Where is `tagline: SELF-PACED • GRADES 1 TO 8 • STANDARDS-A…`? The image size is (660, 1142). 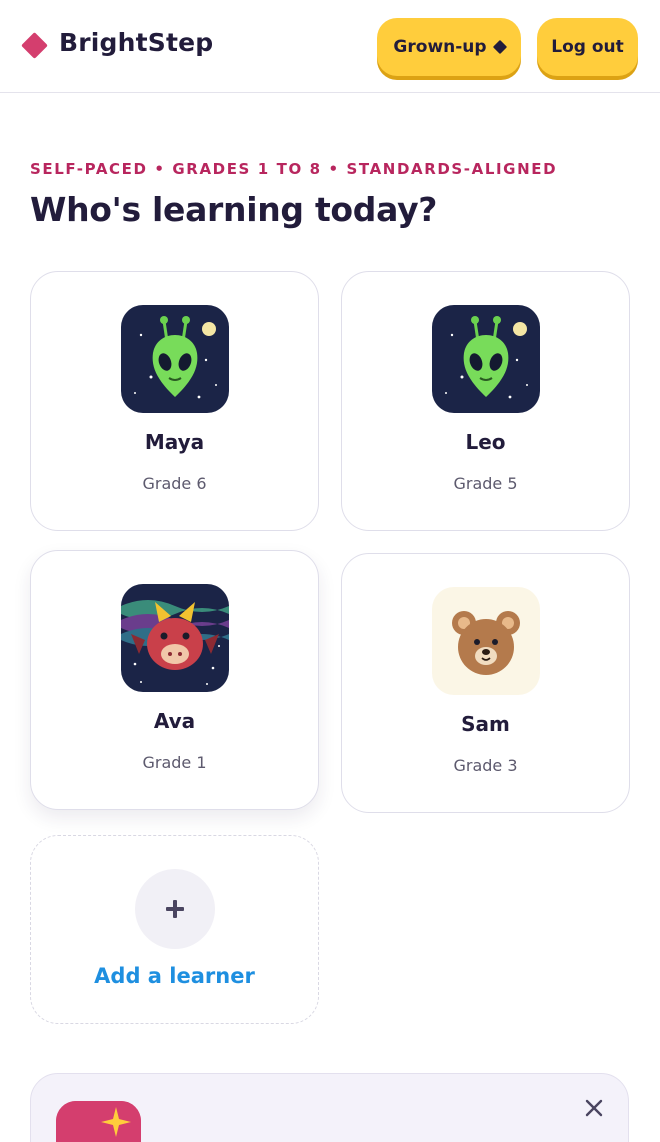
tagline: SELF-PACED • GRADES 1 TO 8 • STANDARDS-A… is located at coordinates (294, 169).